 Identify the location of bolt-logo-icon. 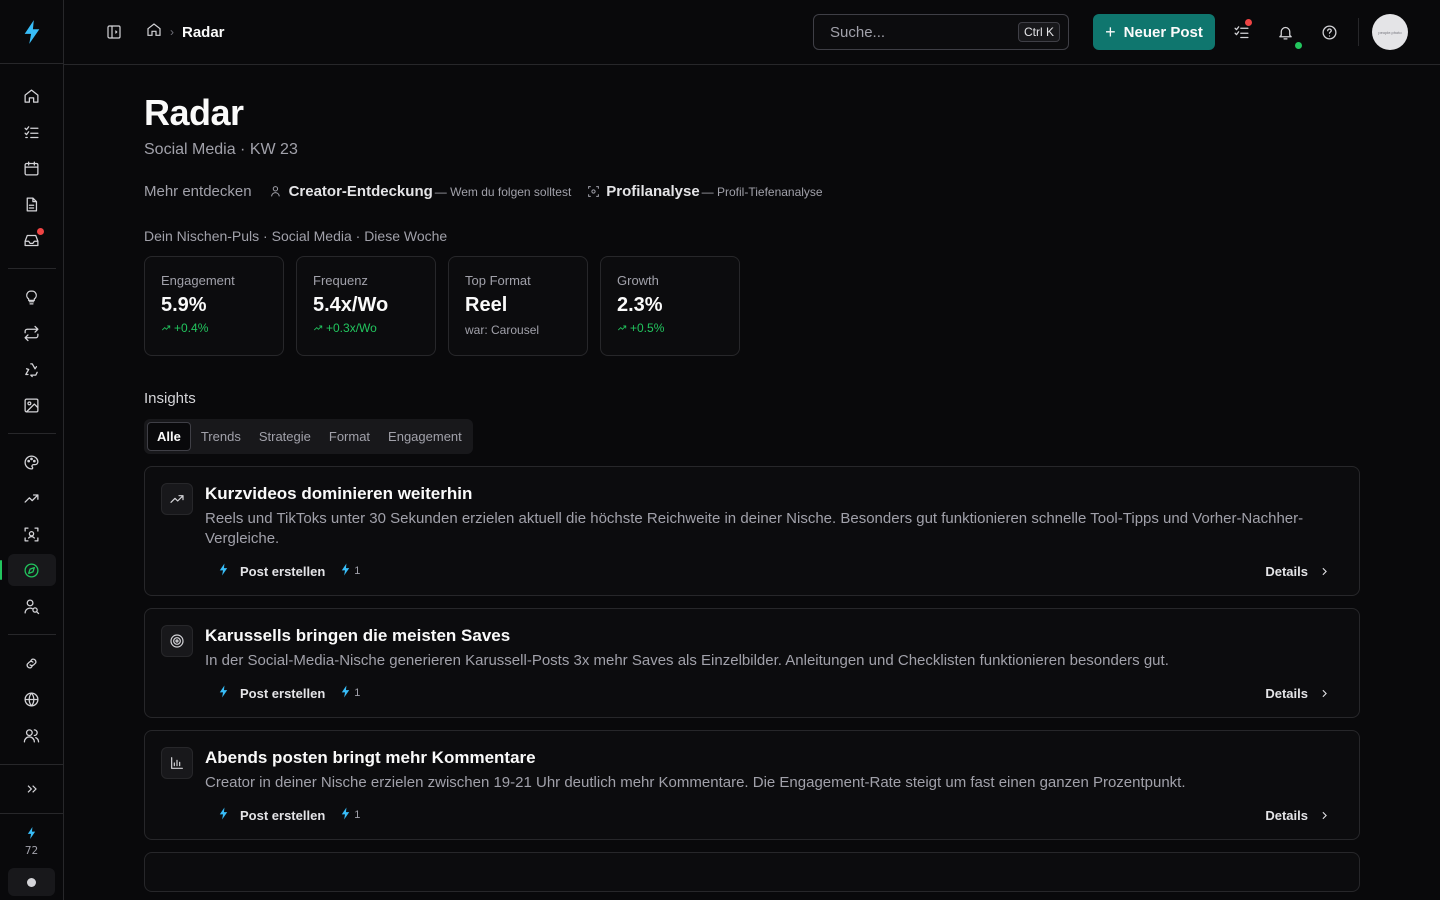
(31, 32).